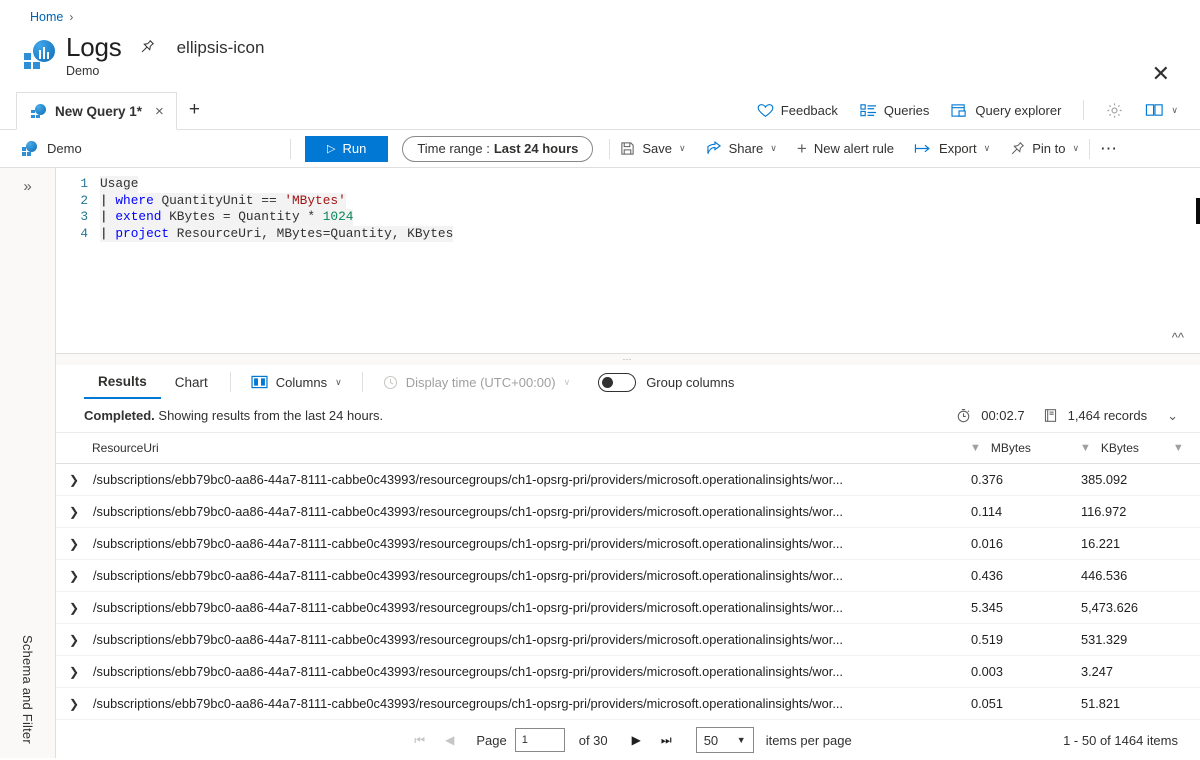  What do you see at coordinates (600, 12) in the screenshot?
I see `breadcrumb: Home ›` at bounding box center [600, 12].